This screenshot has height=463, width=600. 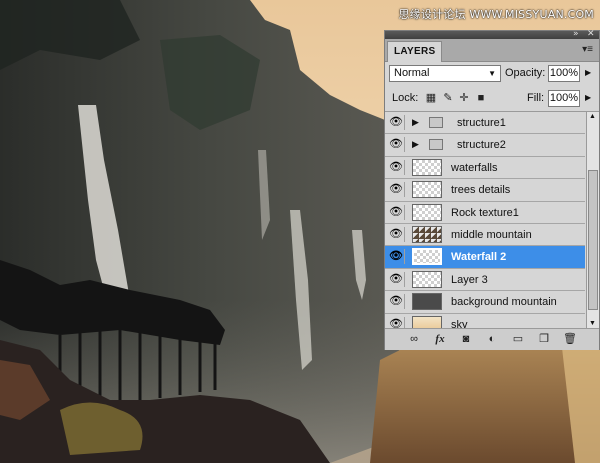 I want to click on panel-footer: ∞ fx ◙ ◐ ▭ ❐ 🗑, so click(x=492, y=339).